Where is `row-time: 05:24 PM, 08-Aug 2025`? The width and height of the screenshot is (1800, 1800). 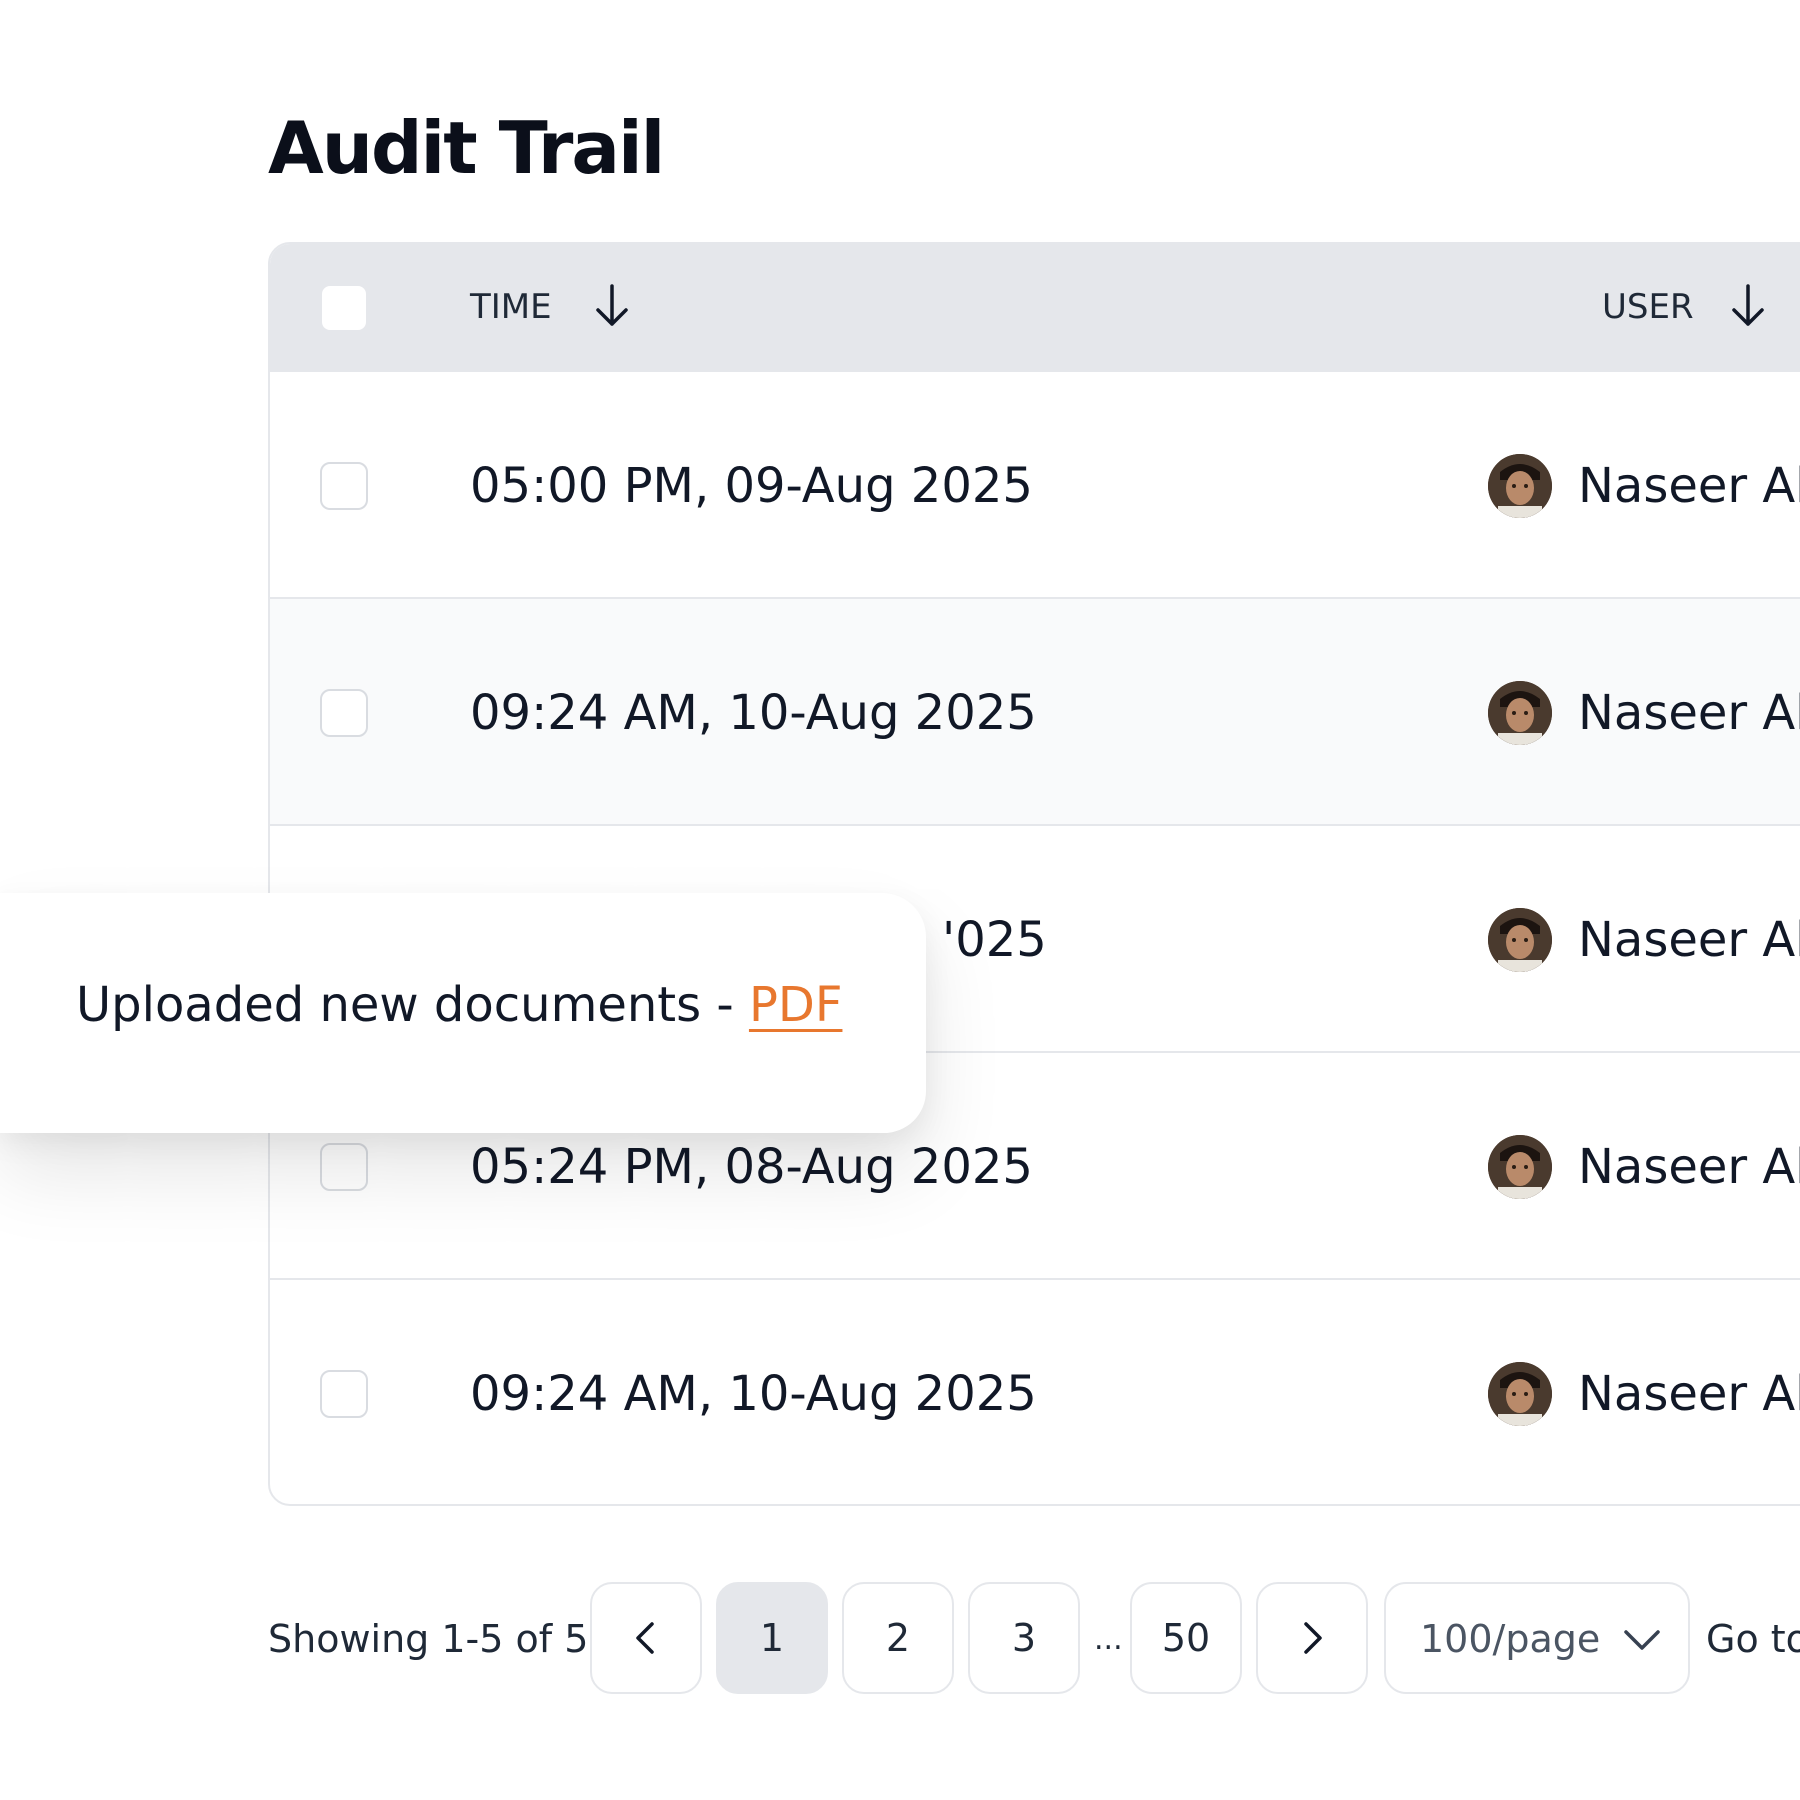
row-time: 05:24 PM, 08-Aug 2025 is located at coordinates (751, 1167).